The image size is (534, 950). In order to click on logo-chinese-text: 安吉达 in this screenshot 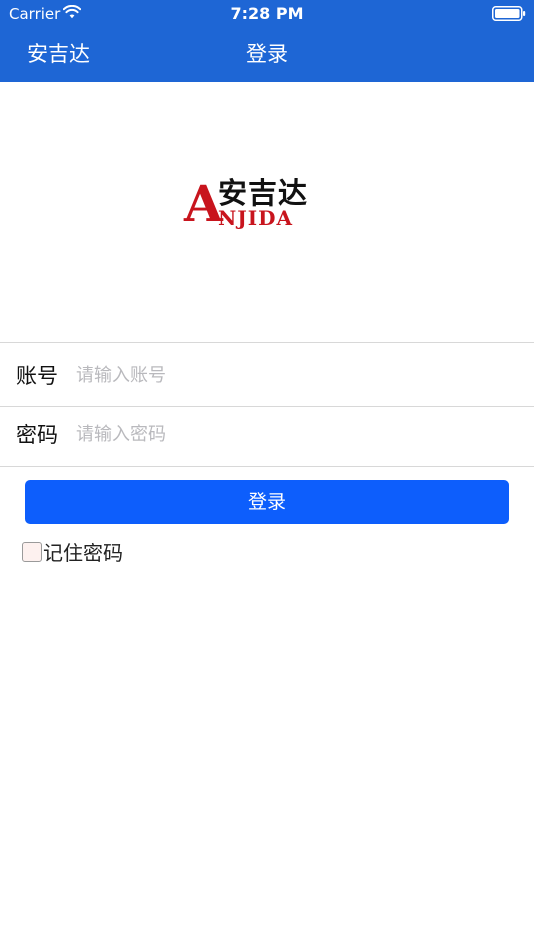, I will do `click(263, 193)`.